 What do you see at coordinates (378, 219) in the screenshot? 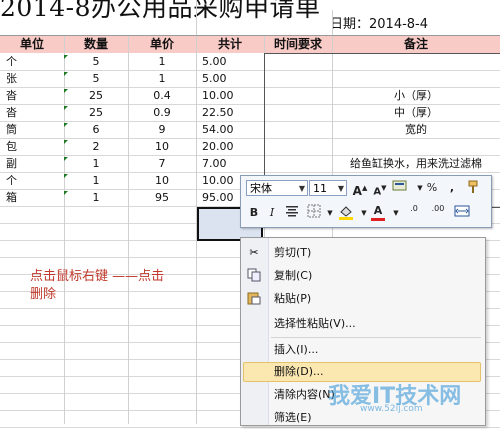
I see `font-color-swatch` at bounding box center [378, 219].